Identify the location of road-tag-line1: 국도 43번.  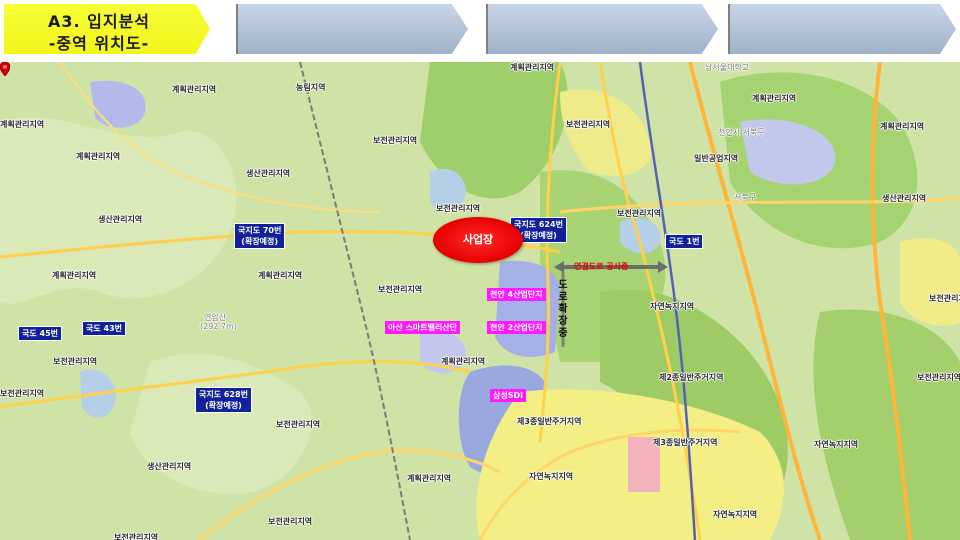
(104, 328).